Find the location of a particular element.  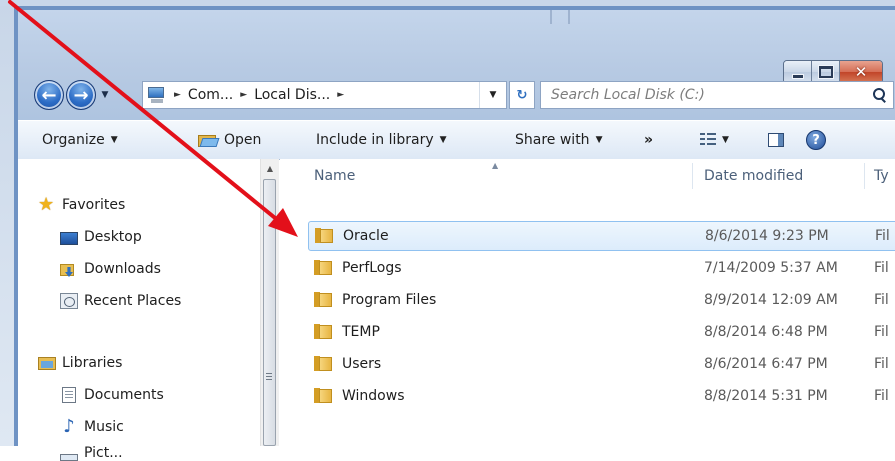

file-row-users: Users 8/6/2014 6:47 PM Fil is located at coordinates (601, 364).